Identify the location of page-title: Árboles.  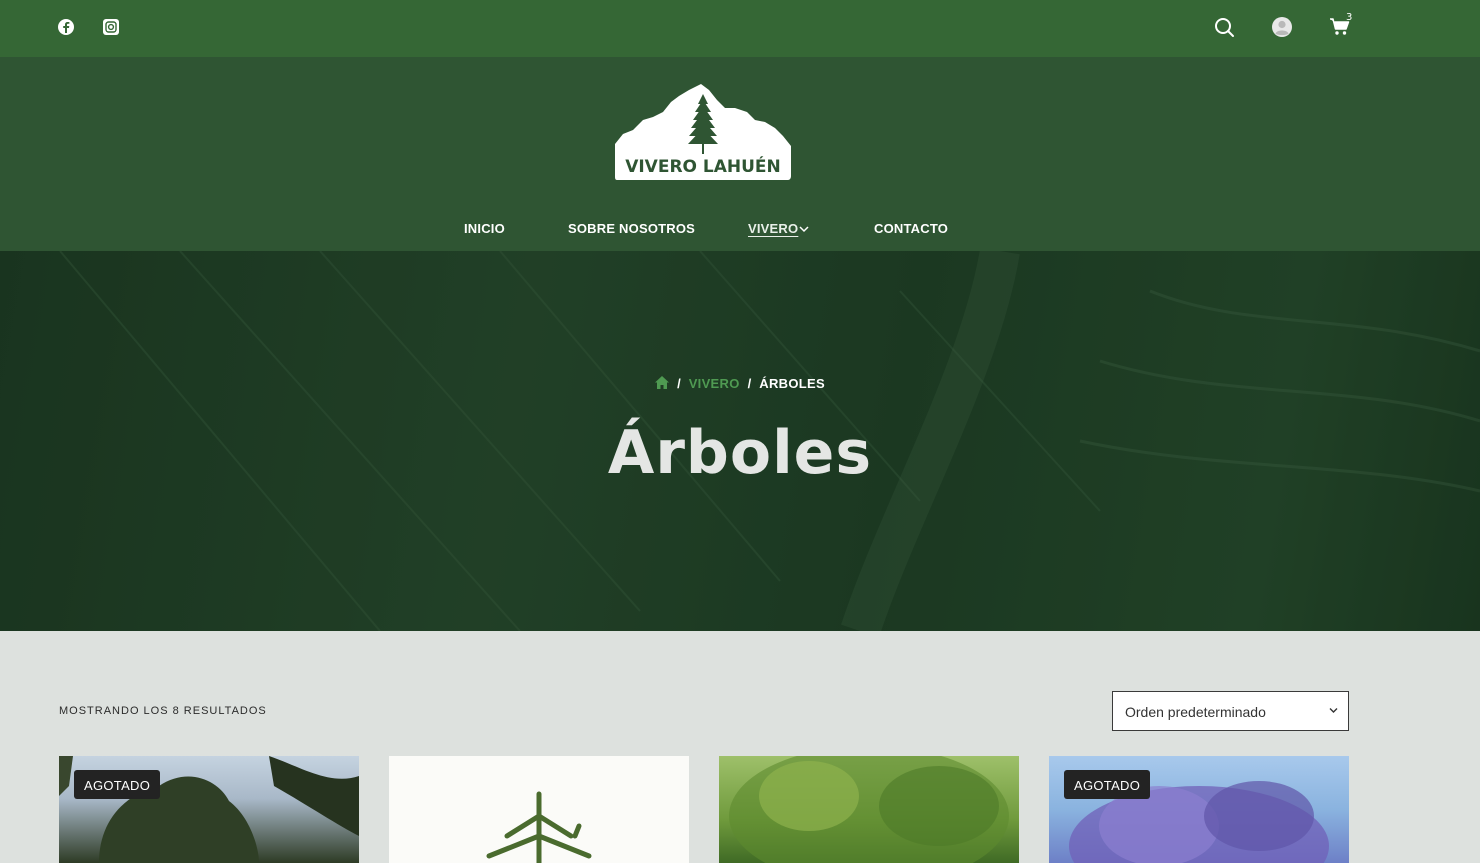
(740, 453).